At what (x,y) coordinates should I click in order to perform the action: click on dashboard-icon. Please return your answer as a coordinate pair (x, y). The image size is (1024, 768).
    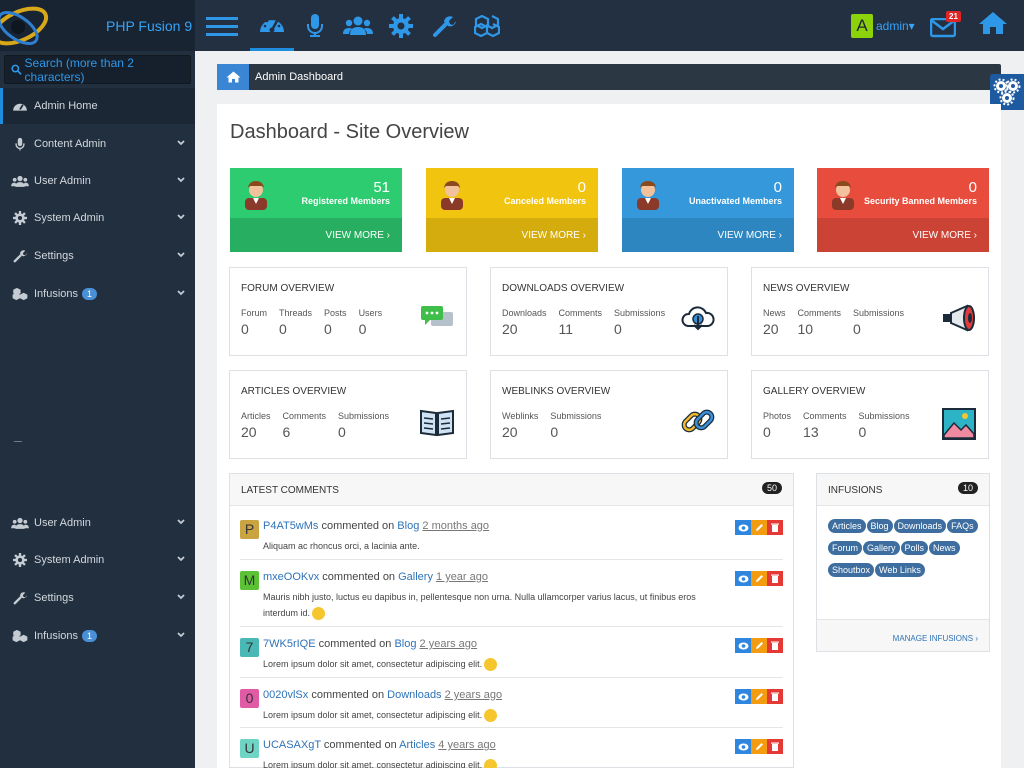
    Looking at the image, I should click on (272, 25).